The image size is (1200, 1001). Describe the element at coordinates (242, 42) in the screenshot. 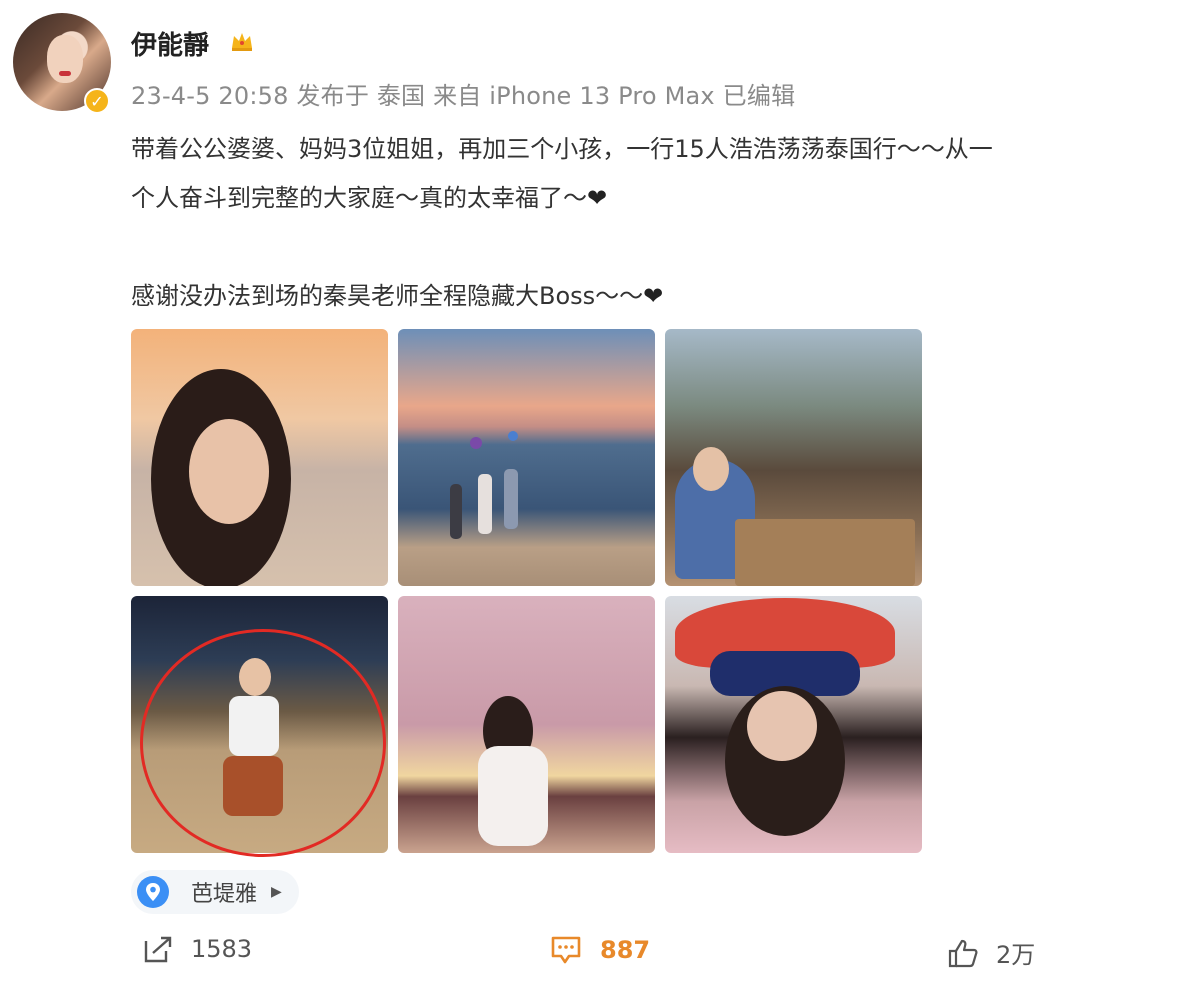

I see `crown-icon` at that location.